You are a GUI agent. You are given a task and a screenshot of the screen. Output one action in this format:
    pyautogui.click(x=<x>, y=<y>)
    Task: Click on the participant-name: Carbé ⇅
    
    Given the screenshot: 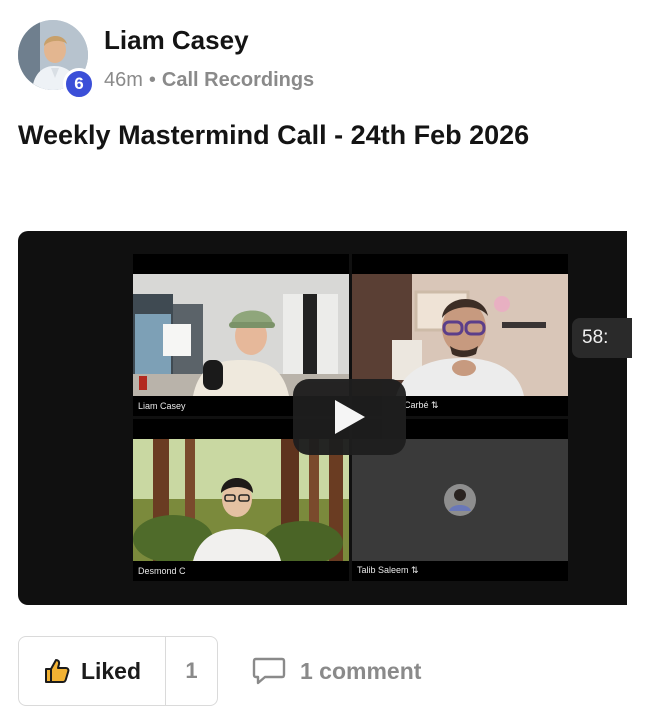 What is the action you would take?
    pyautogui.click(x=421, y=405)
    